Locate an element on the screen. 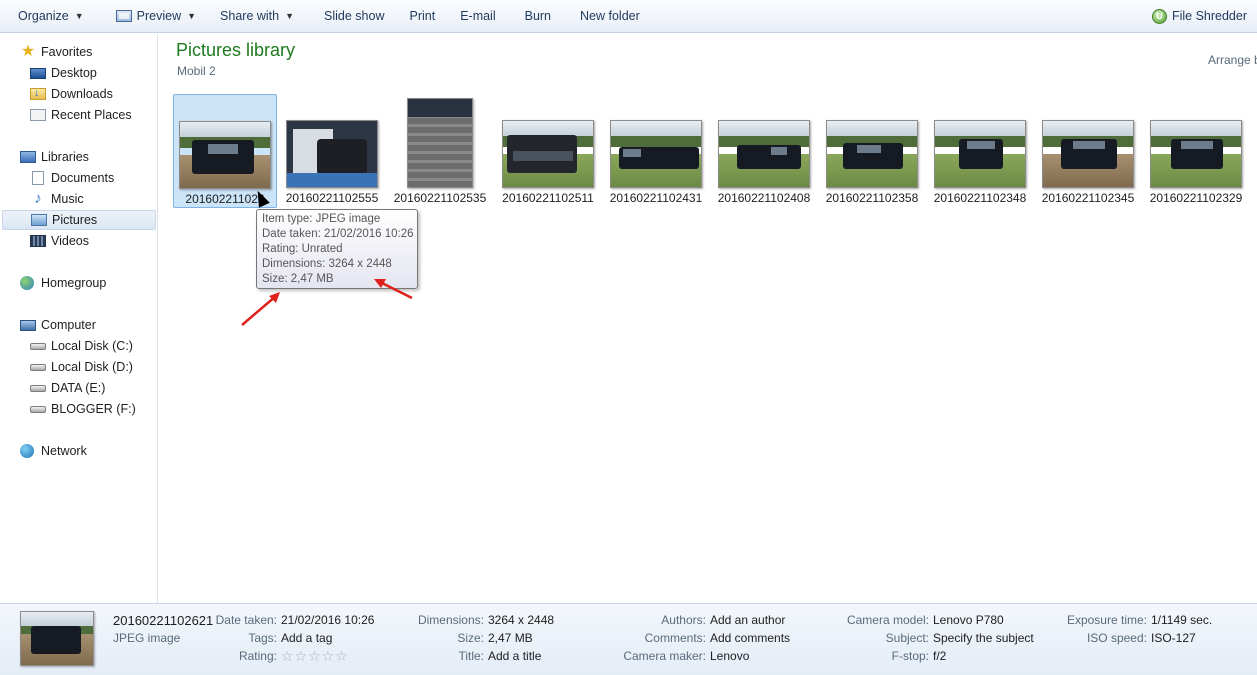 Image resolution: width=1257 pixels, height=675 pixels. nav-videos-label: Videos is located at coordinates (70, 241).